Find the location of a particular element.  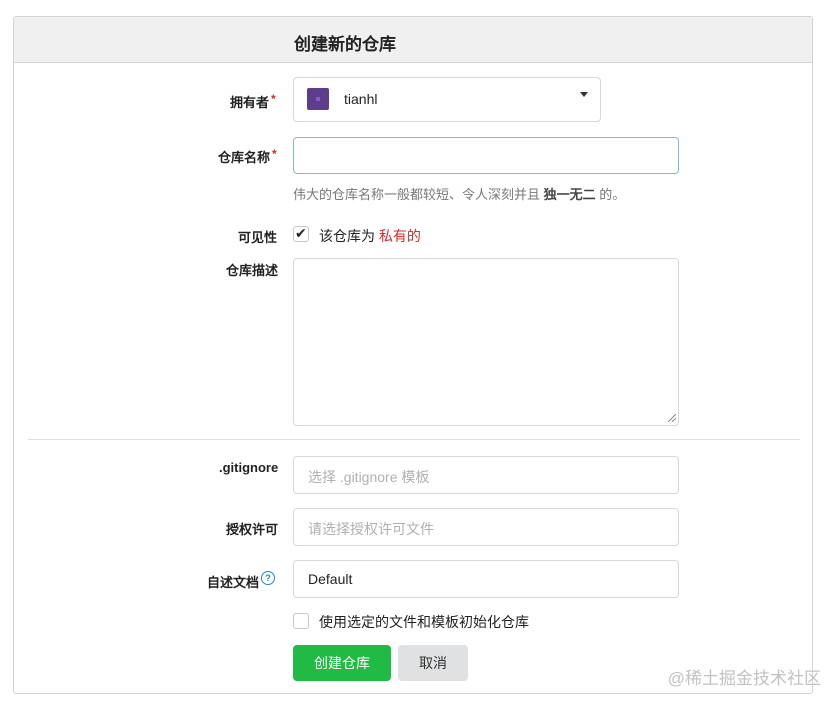

description-label: 仓库描述 is located at coordinates (252, 270).